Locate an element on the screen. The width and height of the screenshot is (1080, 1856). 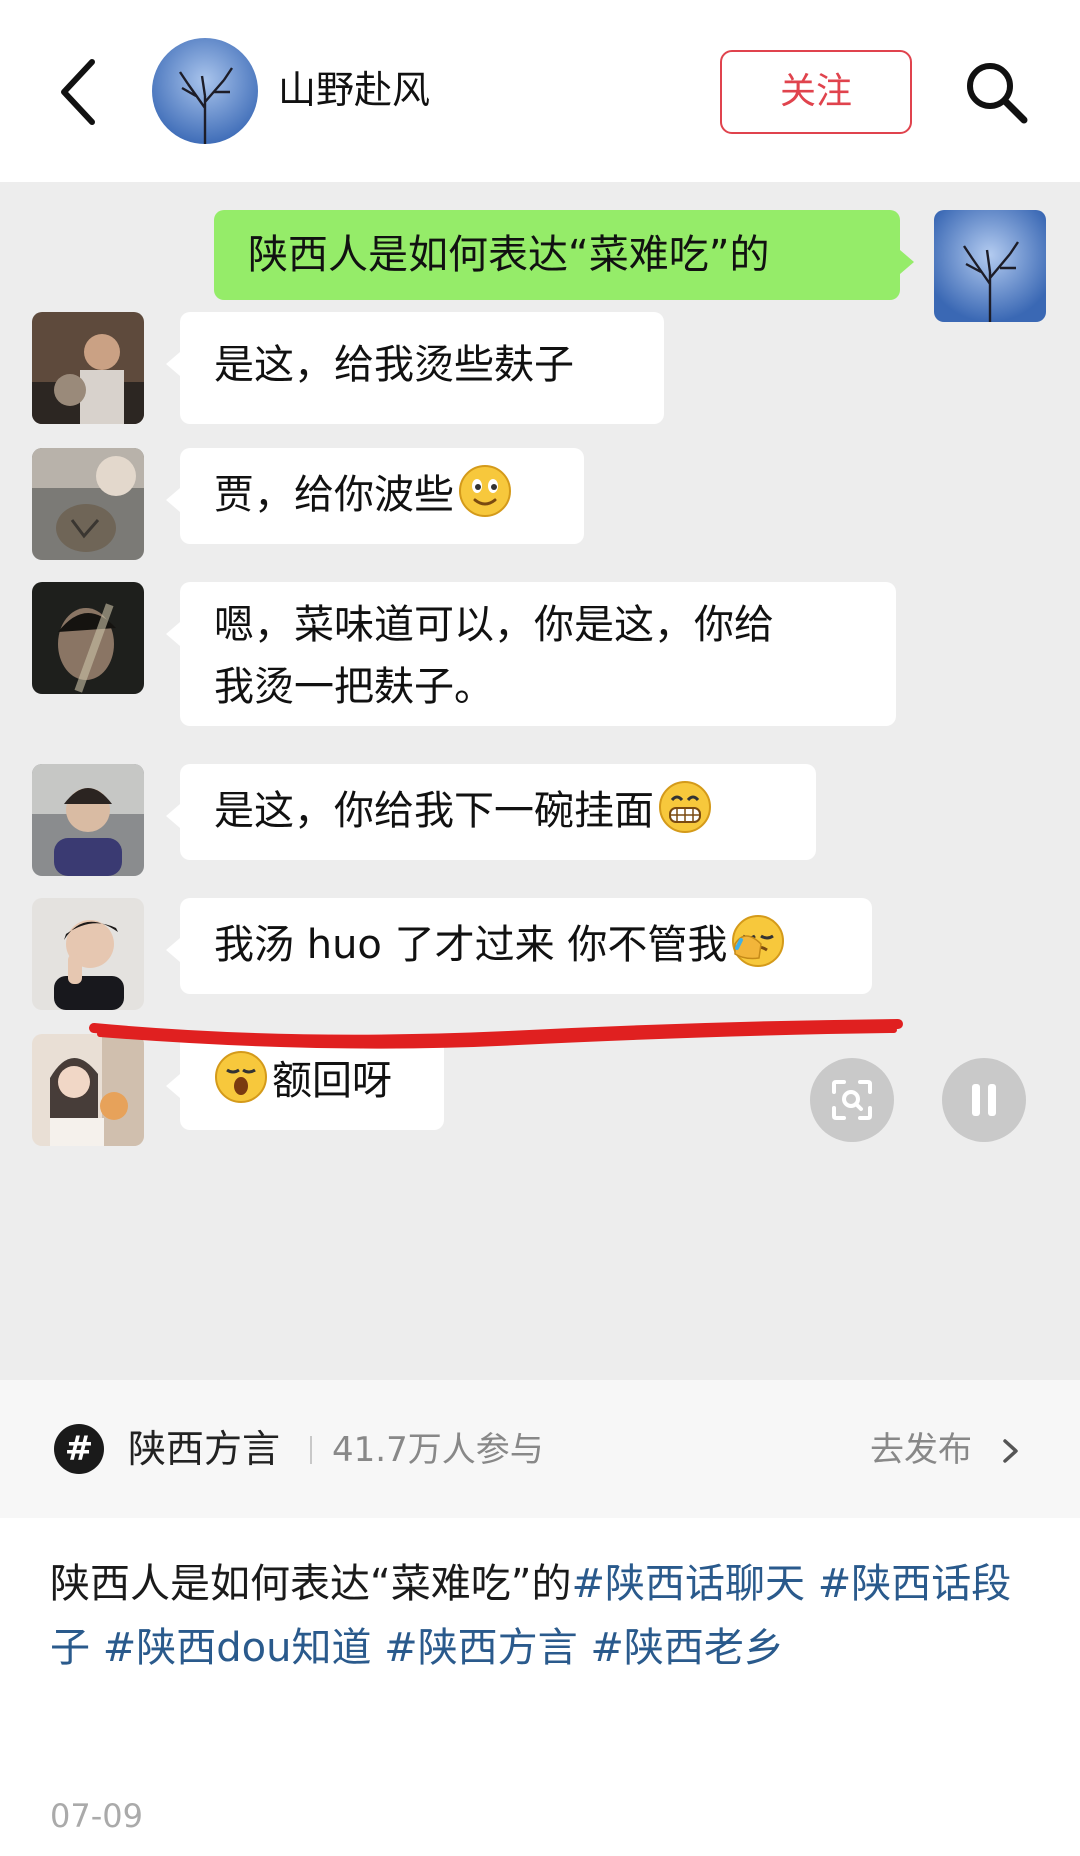
topic-bar: # 陕西方言 41.7万人参与 去发布 is located at coordinates (540, 1449).